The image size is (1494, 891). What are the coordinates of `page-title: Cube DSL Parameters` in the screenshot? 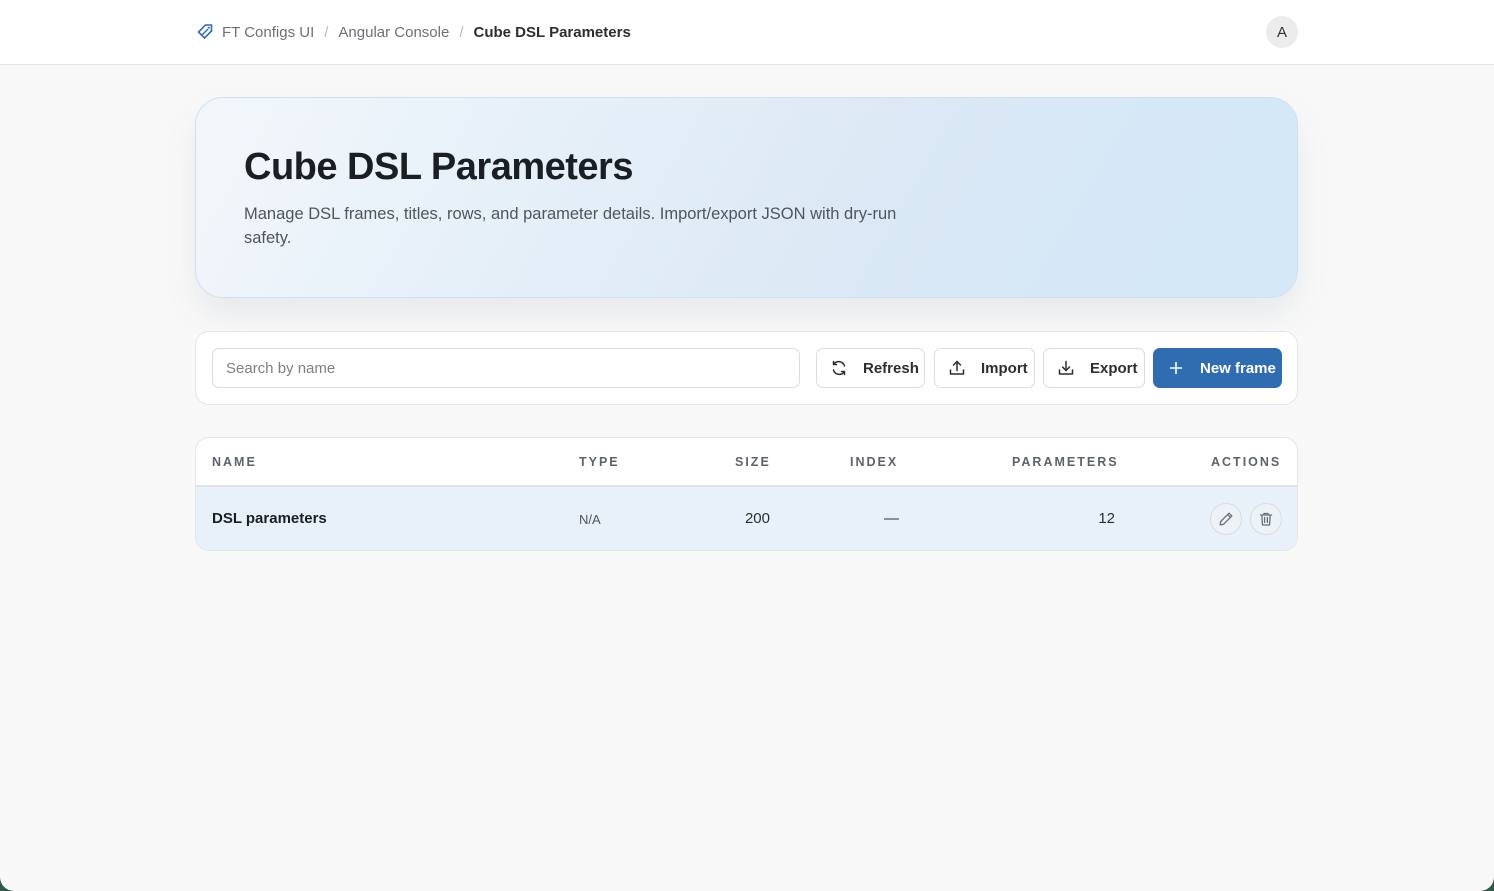 It's located at (438, 167).